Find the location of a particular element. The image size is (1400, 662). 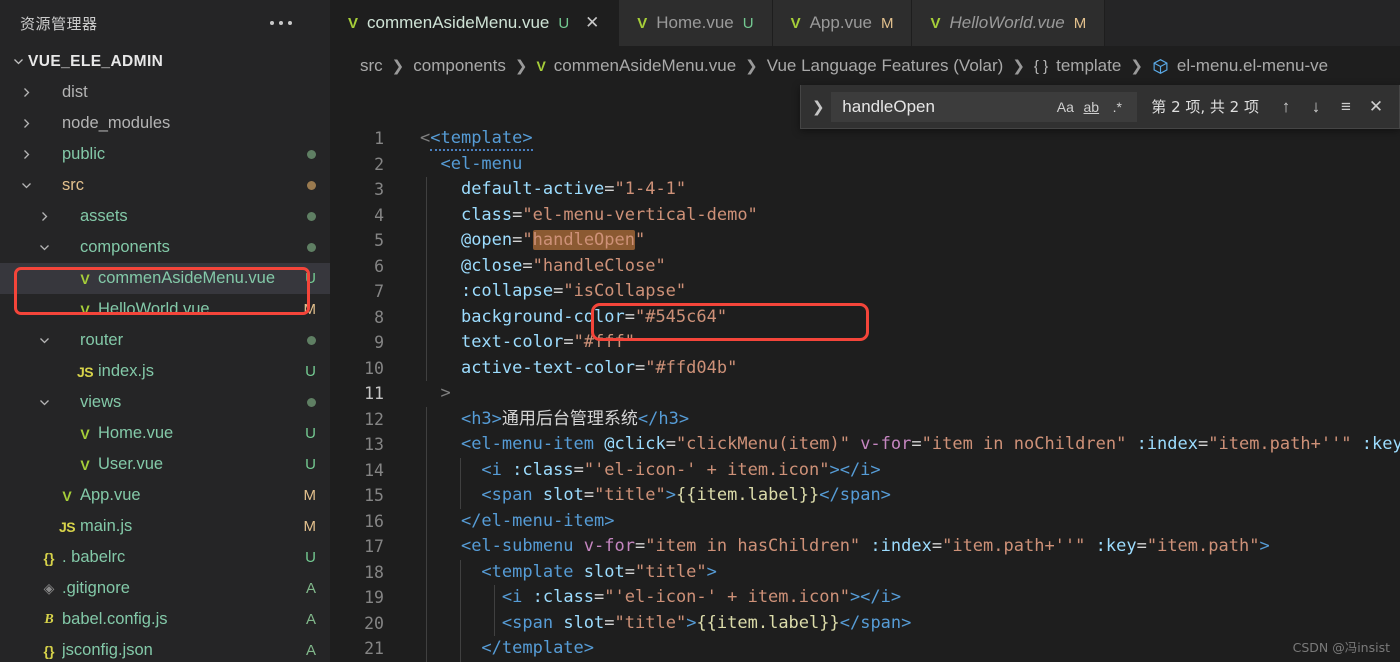

editor-tab-app-vue: V App.vue M is located at coordinates (842, 23).